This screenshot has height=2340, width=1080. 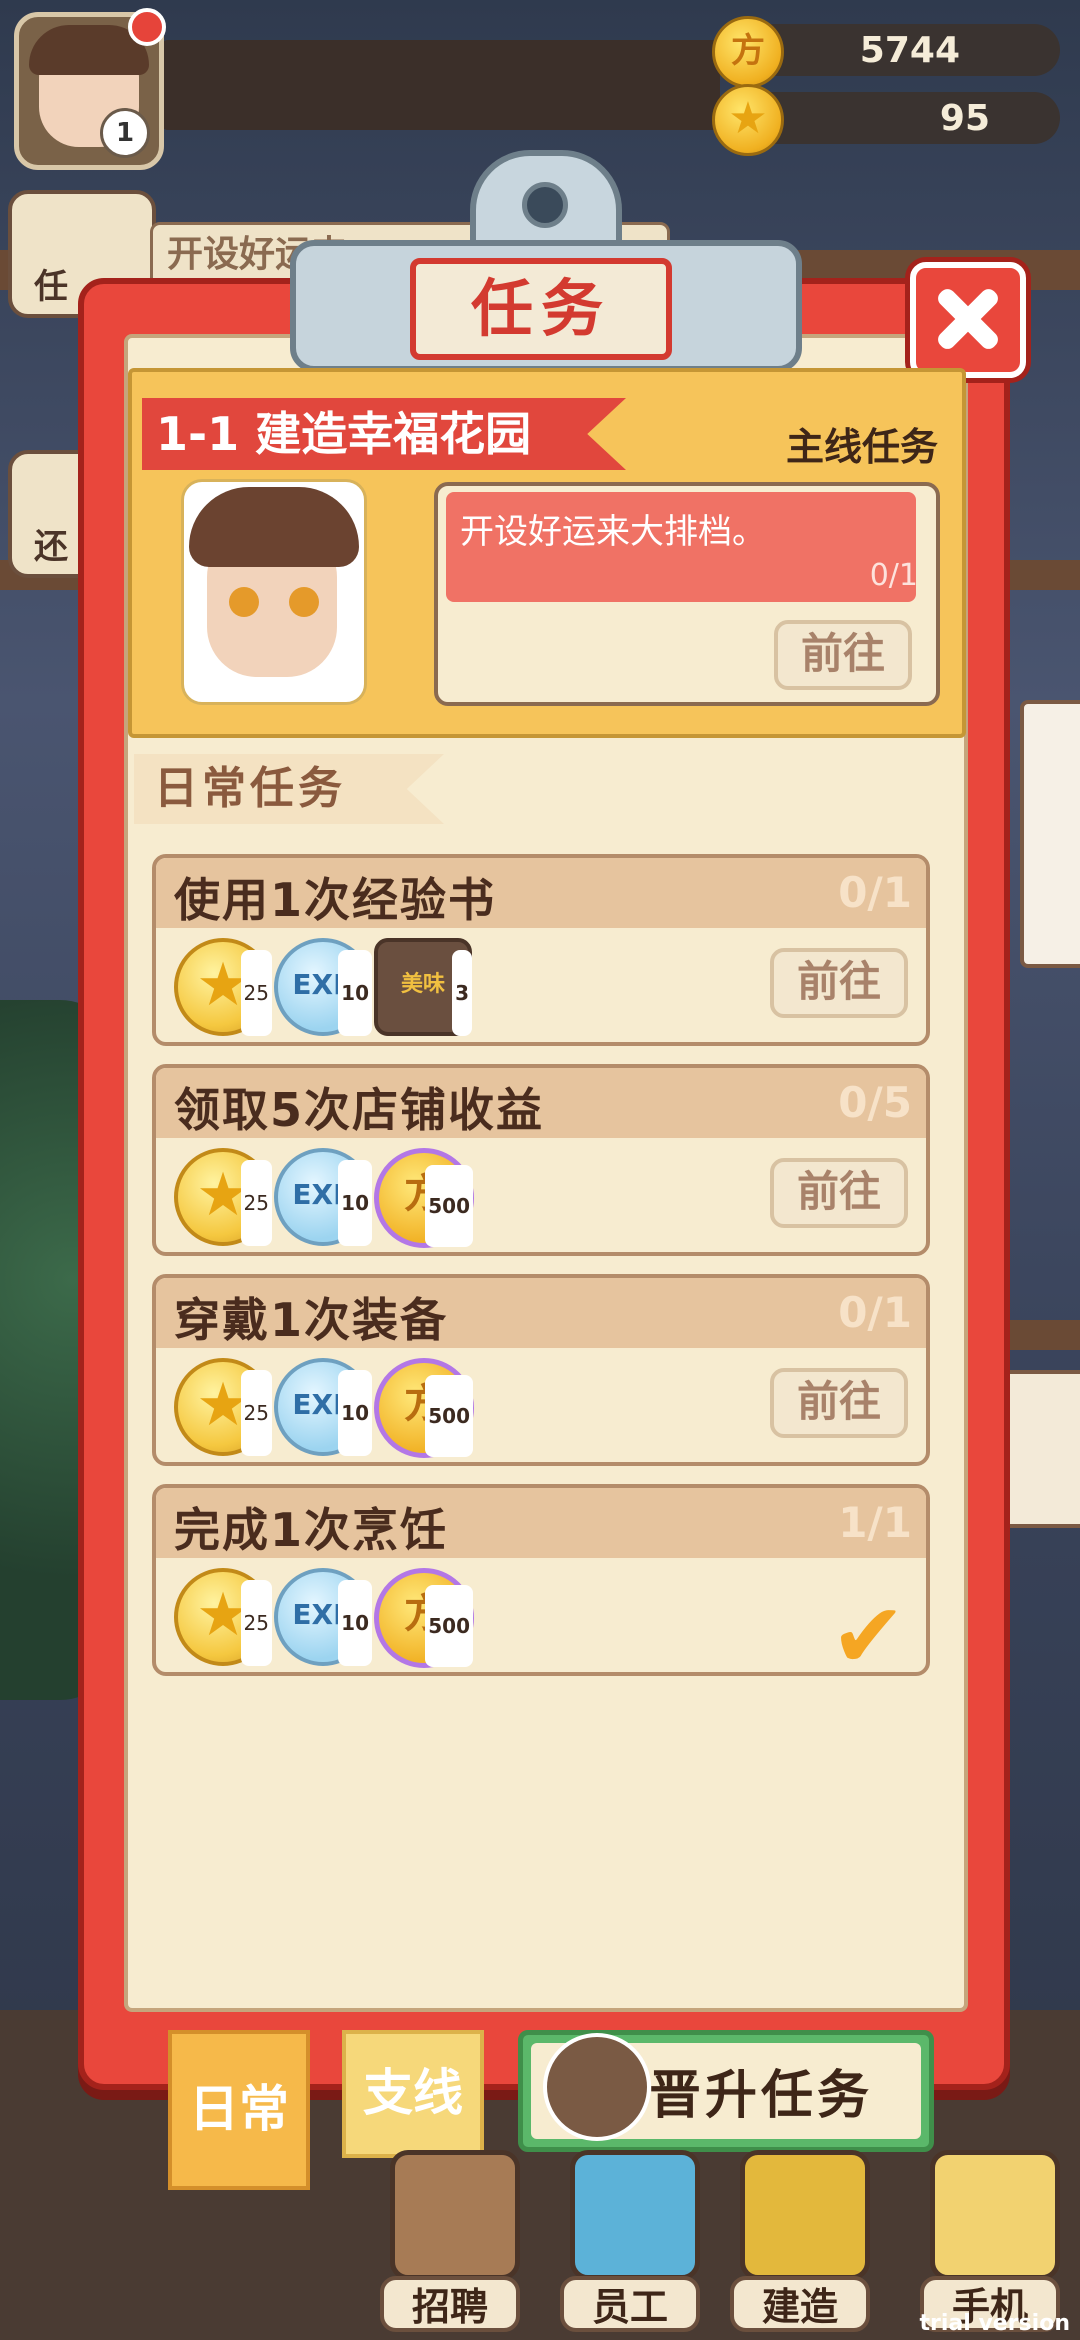 What do you see at coordinates (761, 2096) in the screenshot?
I see `tab-promotion-label: 晋升任务` at bounding box center [761, 2096].